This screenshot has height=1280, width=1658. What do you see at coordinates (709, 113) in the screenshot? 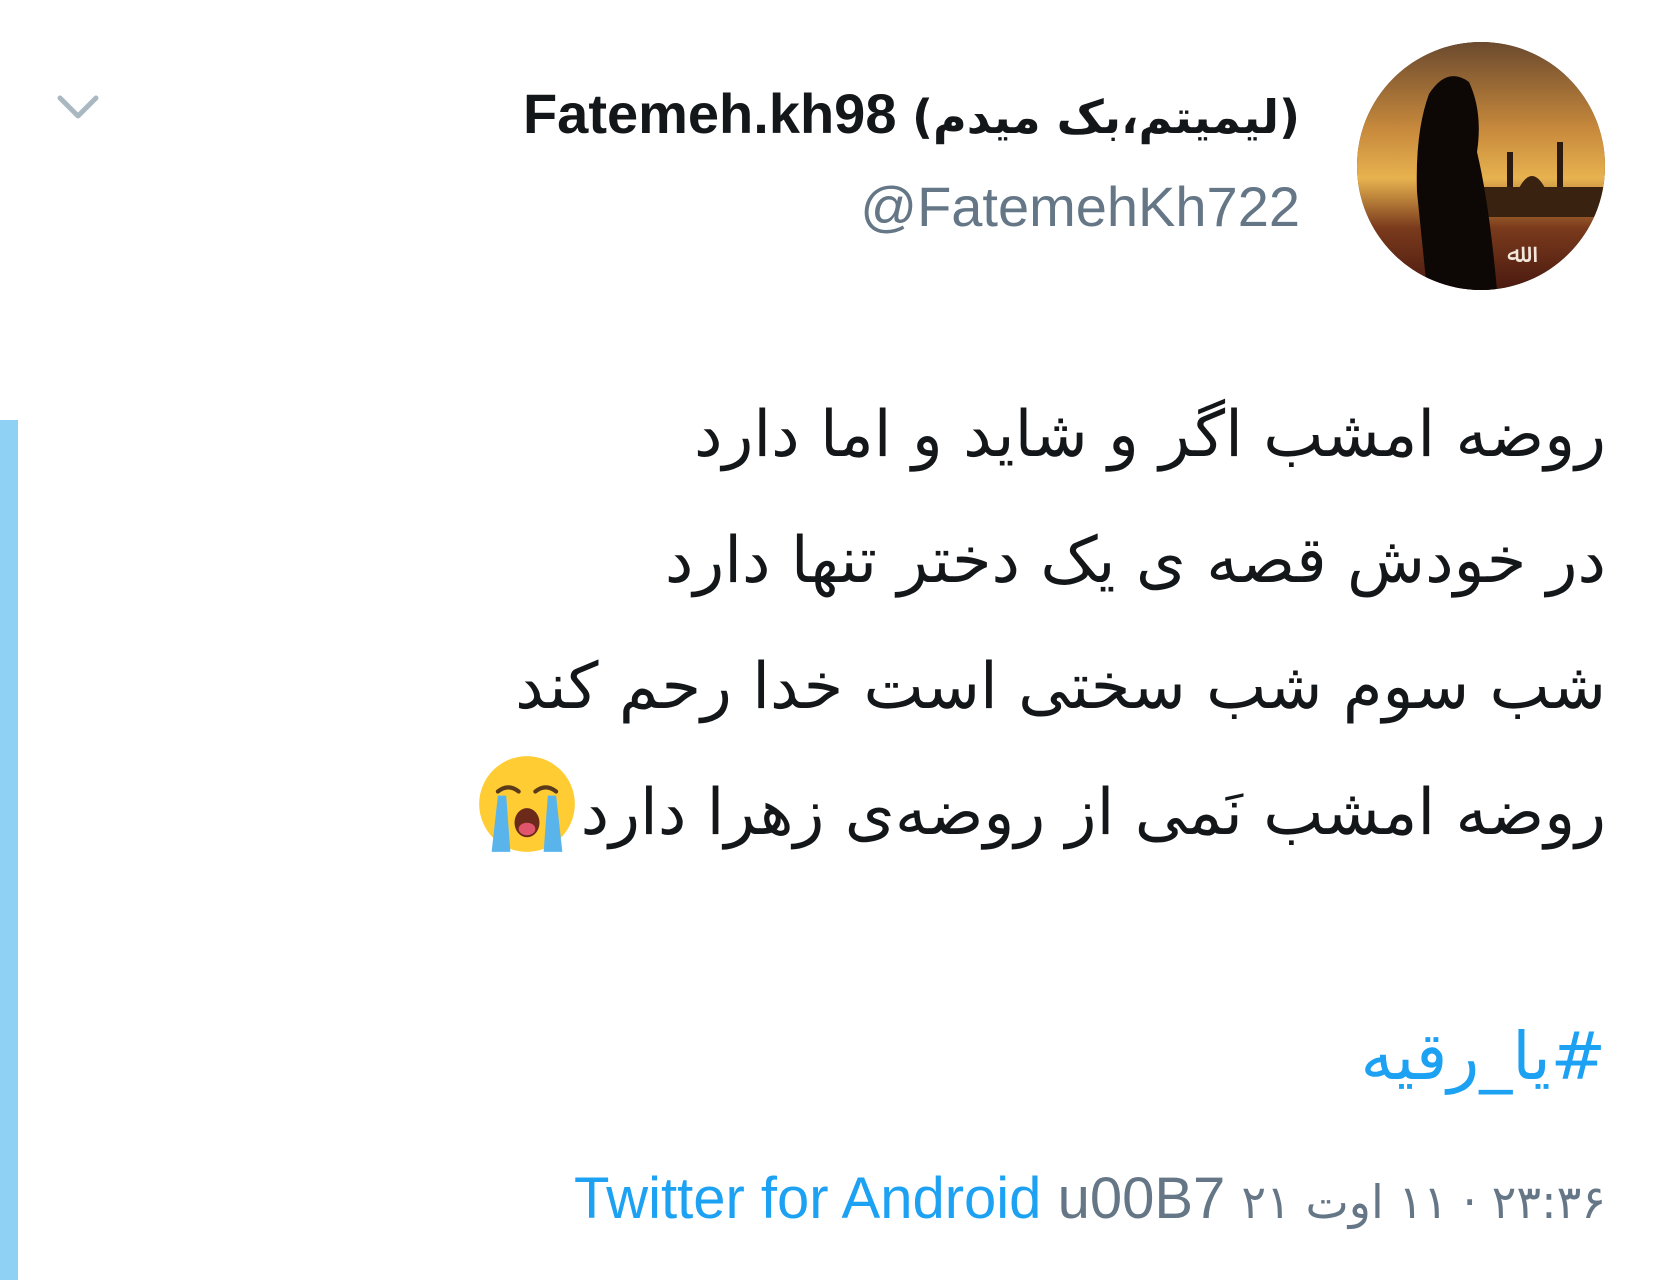
I see `display-name-latin: Fatemeh.kh98` at bounding box center [709, 113].